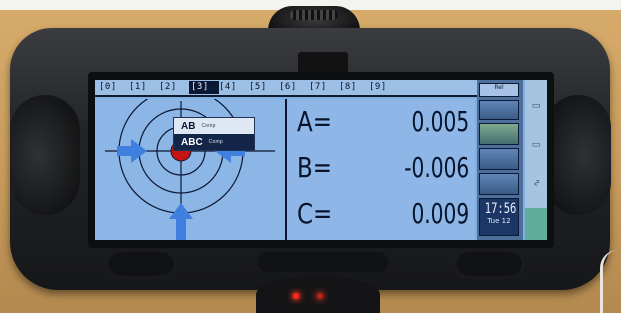  Describe the element at coordinates (324, 263) in the screenshot. I see `brand-logo` at that location.